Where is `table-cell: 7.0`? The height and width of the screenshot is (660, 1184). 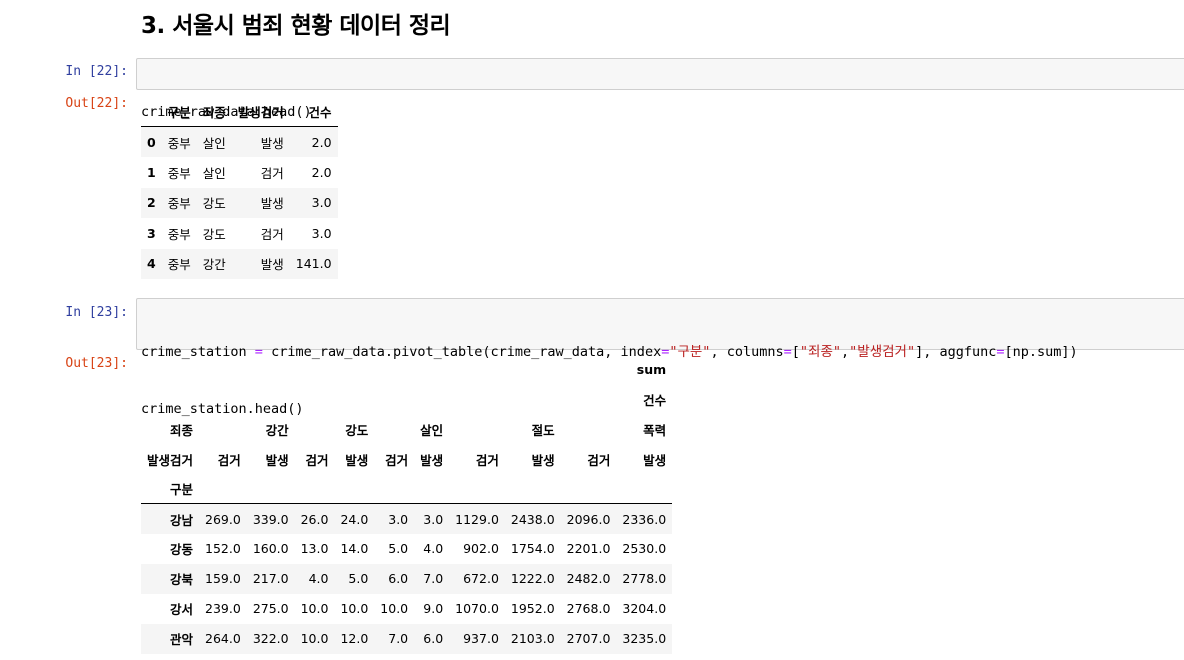 table-cell: 7.0 is located at coordinates (398, 639).